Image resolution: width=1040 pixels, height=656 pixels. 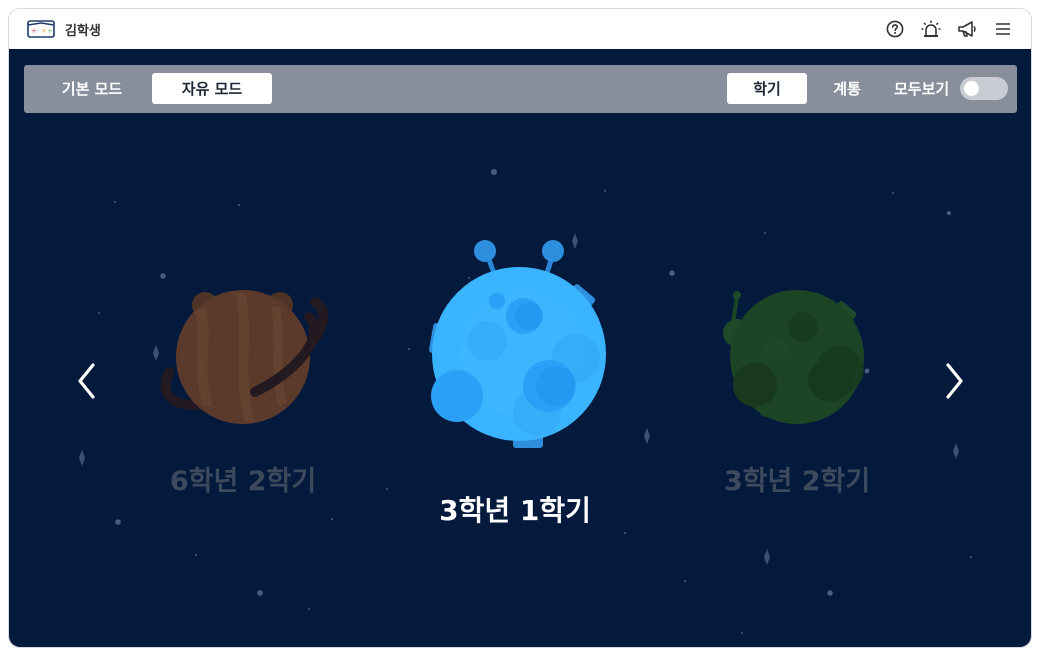 I want to click on next-button, so click(x=954, y=381).